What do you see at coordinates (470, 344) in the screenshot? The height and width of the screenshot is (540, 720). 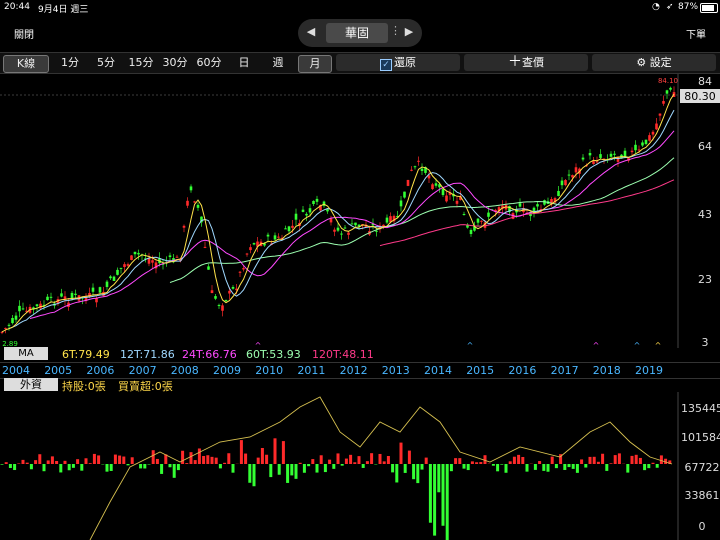 I see `signal-marker: ^` at bounding box center [470, 344].